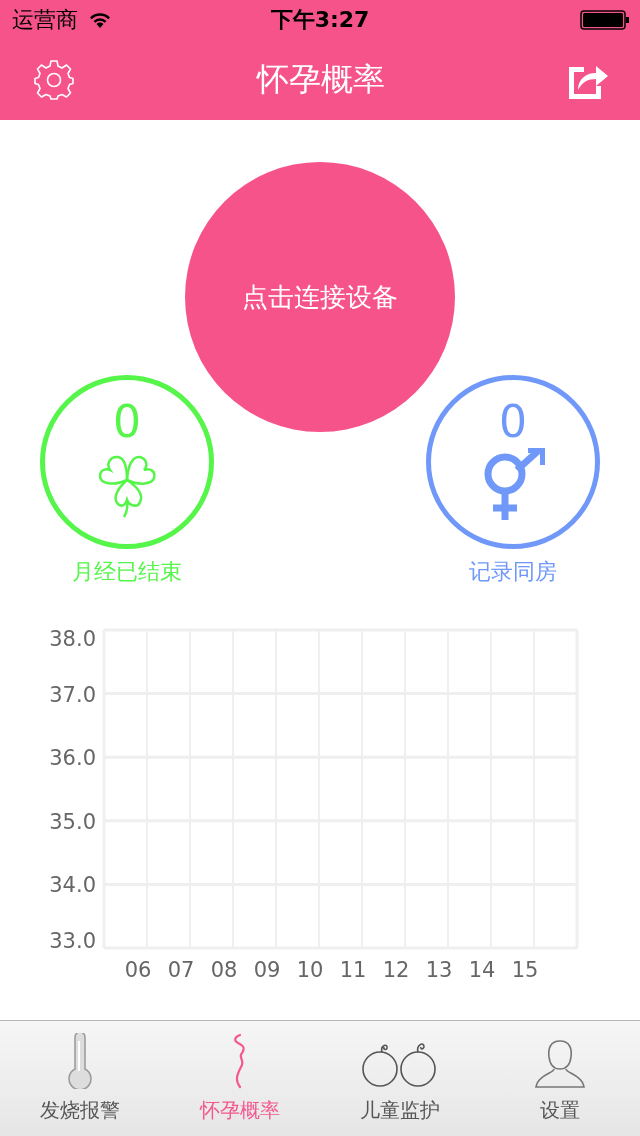  I want to click on y-axis-label: 36.0, so click(72, 758).